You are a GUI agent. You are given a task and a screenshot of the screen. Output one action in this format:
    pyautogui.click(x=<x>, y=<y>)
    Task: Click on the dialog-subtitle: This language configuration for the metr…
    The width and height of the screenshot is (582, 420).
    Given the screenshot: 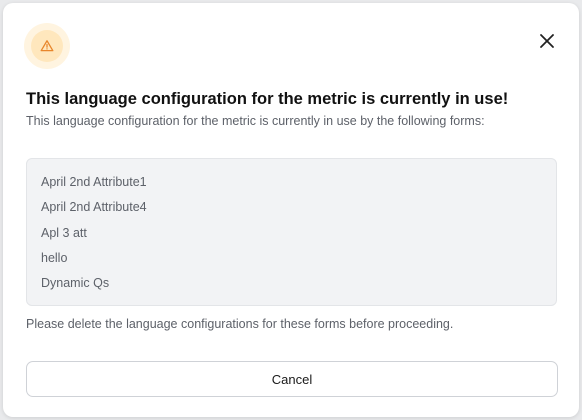 What is the action you would take?
    pyautogui.click(x=255, y=121)
    